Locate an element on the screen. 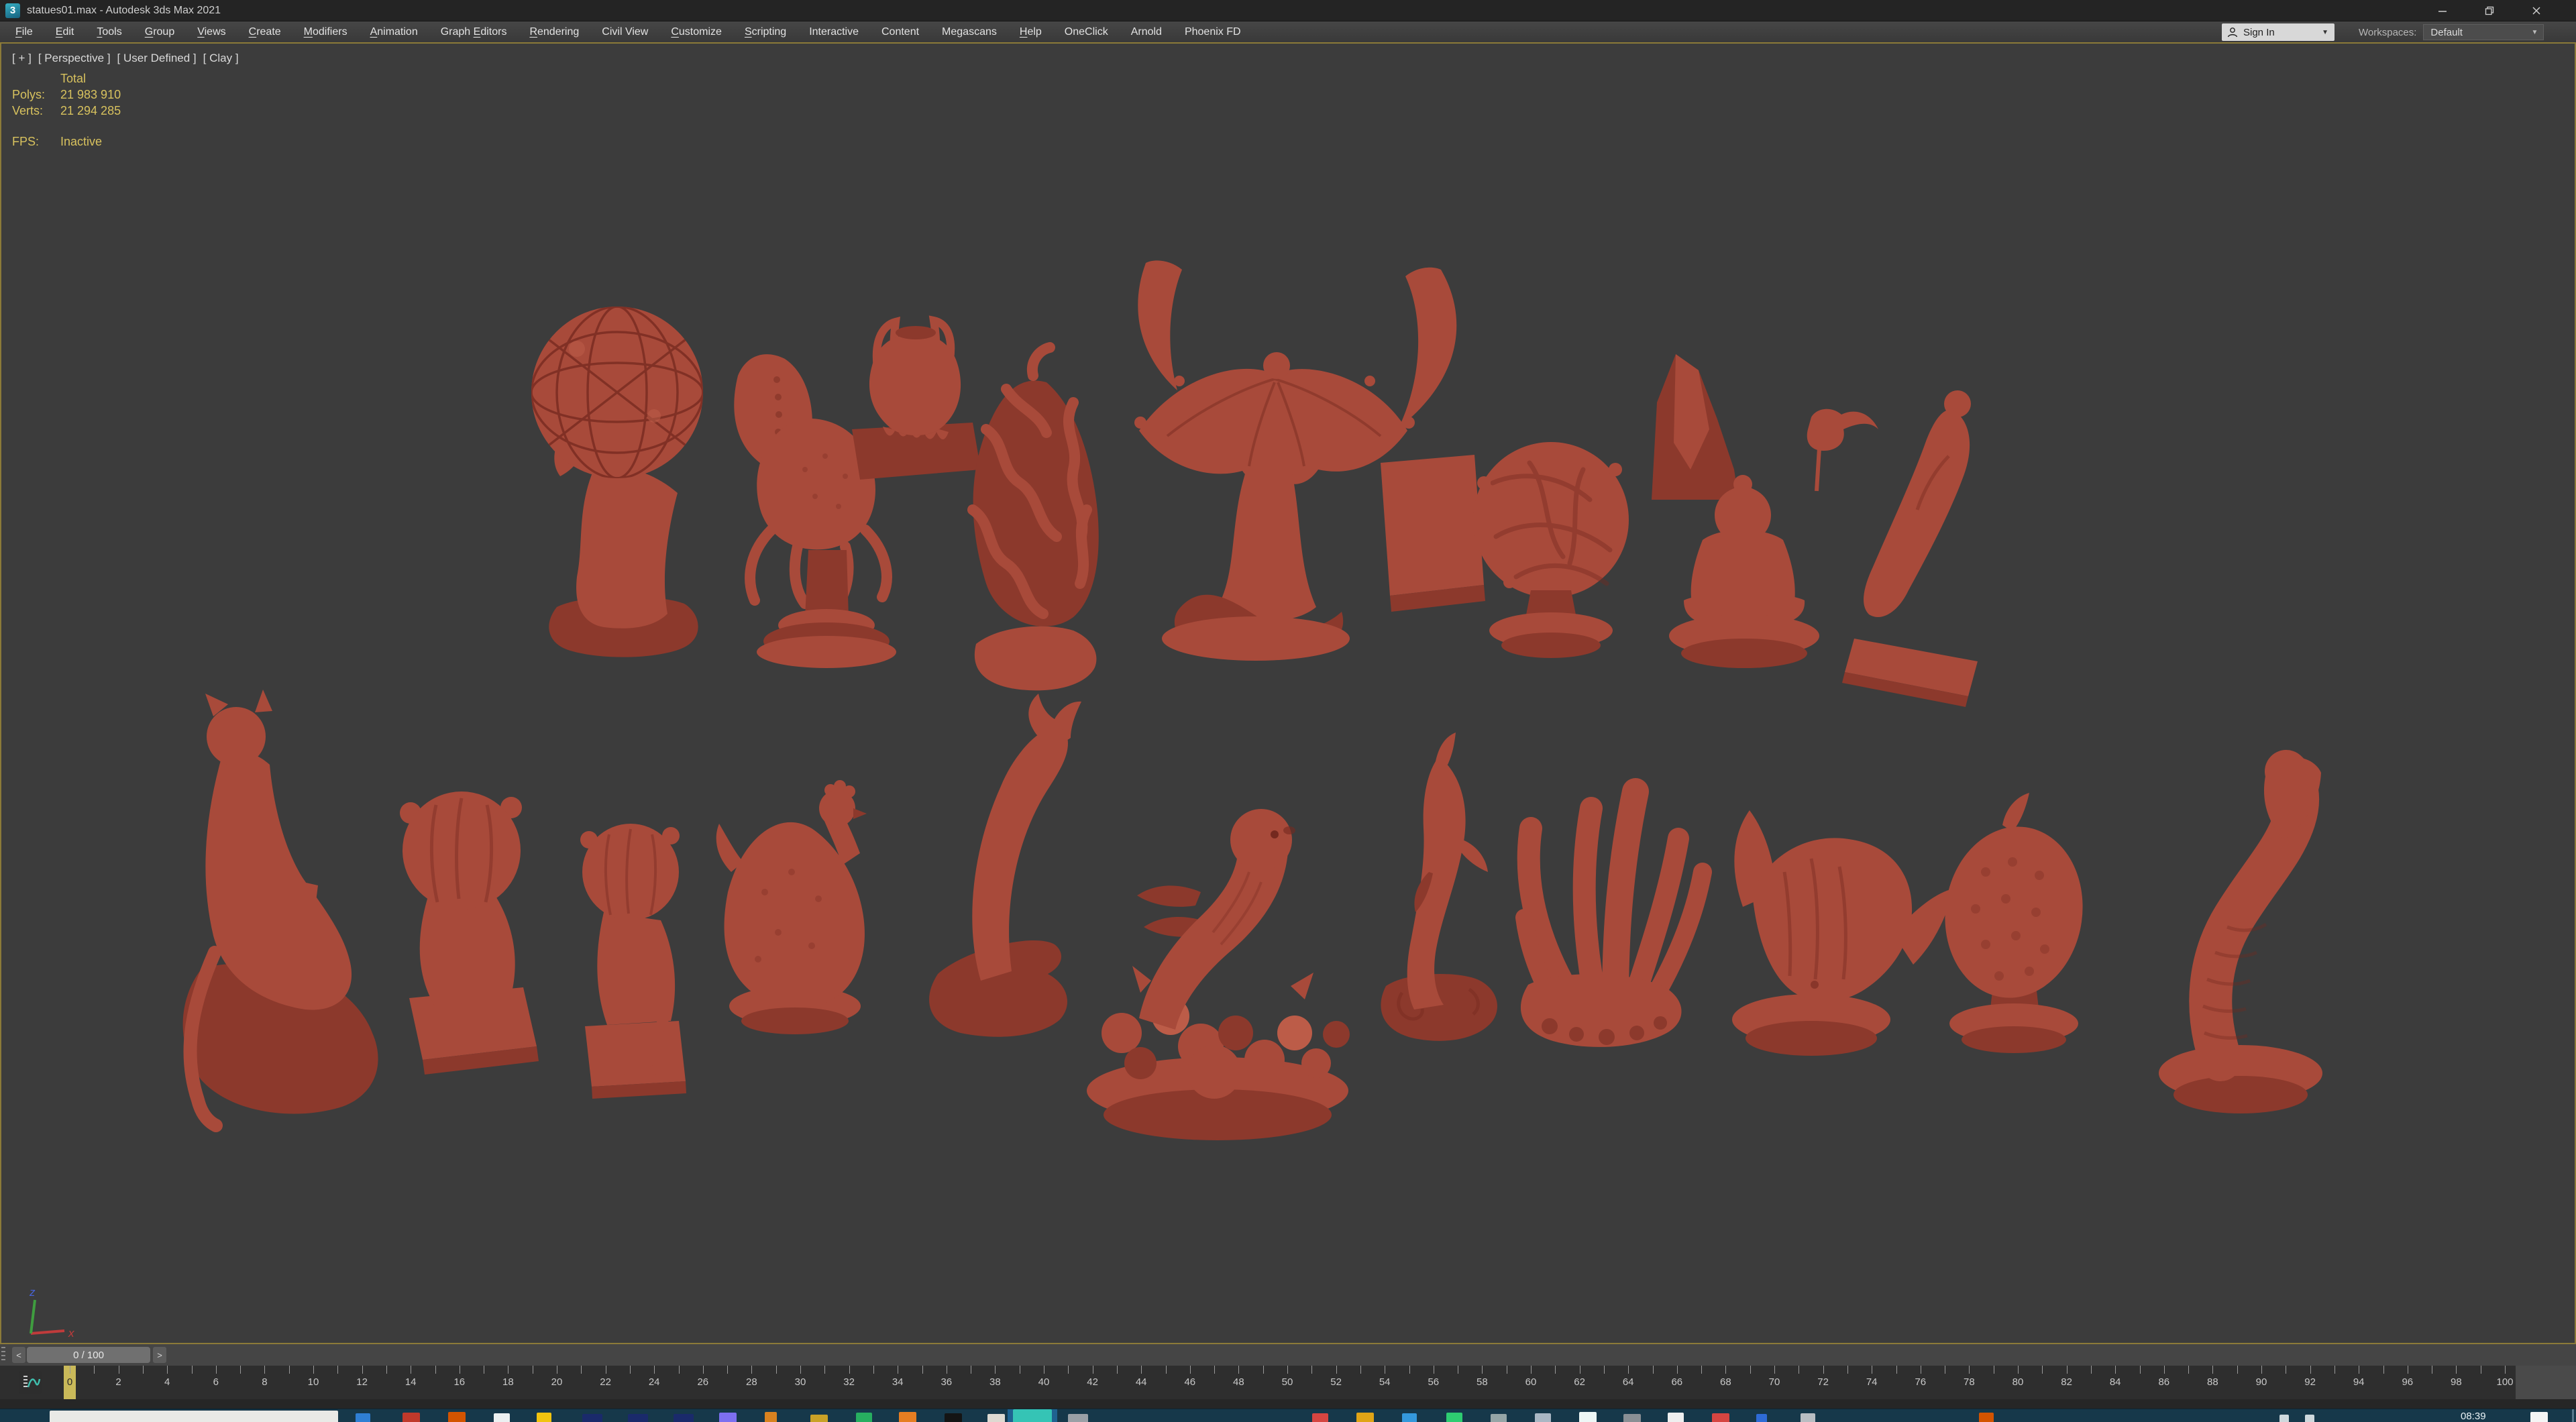 This screenshot has width=2576, height=1422. 3ds-max-logo-icon: 3 is located at coordinates (12, 11).